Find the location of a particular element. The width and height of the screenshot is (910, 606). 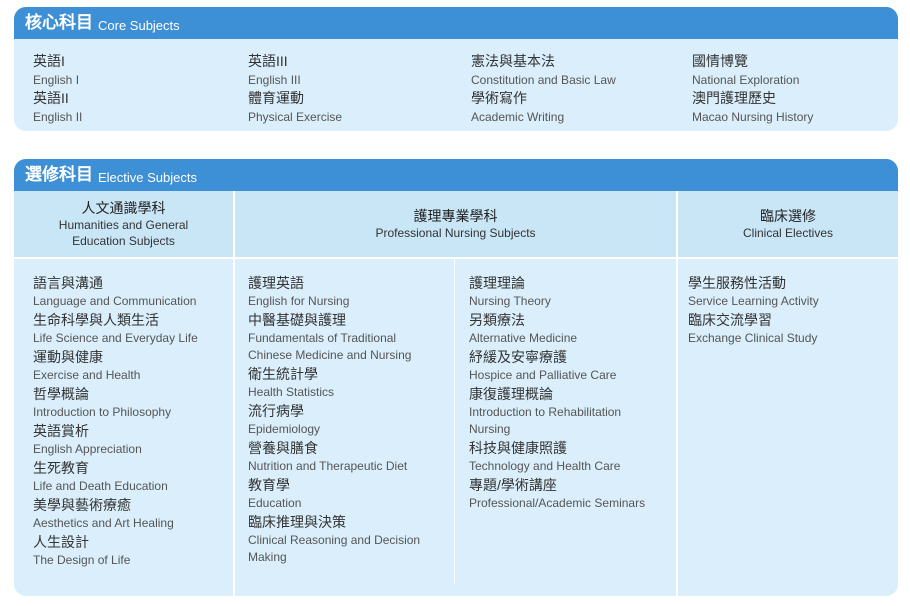

clinical-category-header: 臨床選修 Clinical Electives is located at coordinates (788, 224).